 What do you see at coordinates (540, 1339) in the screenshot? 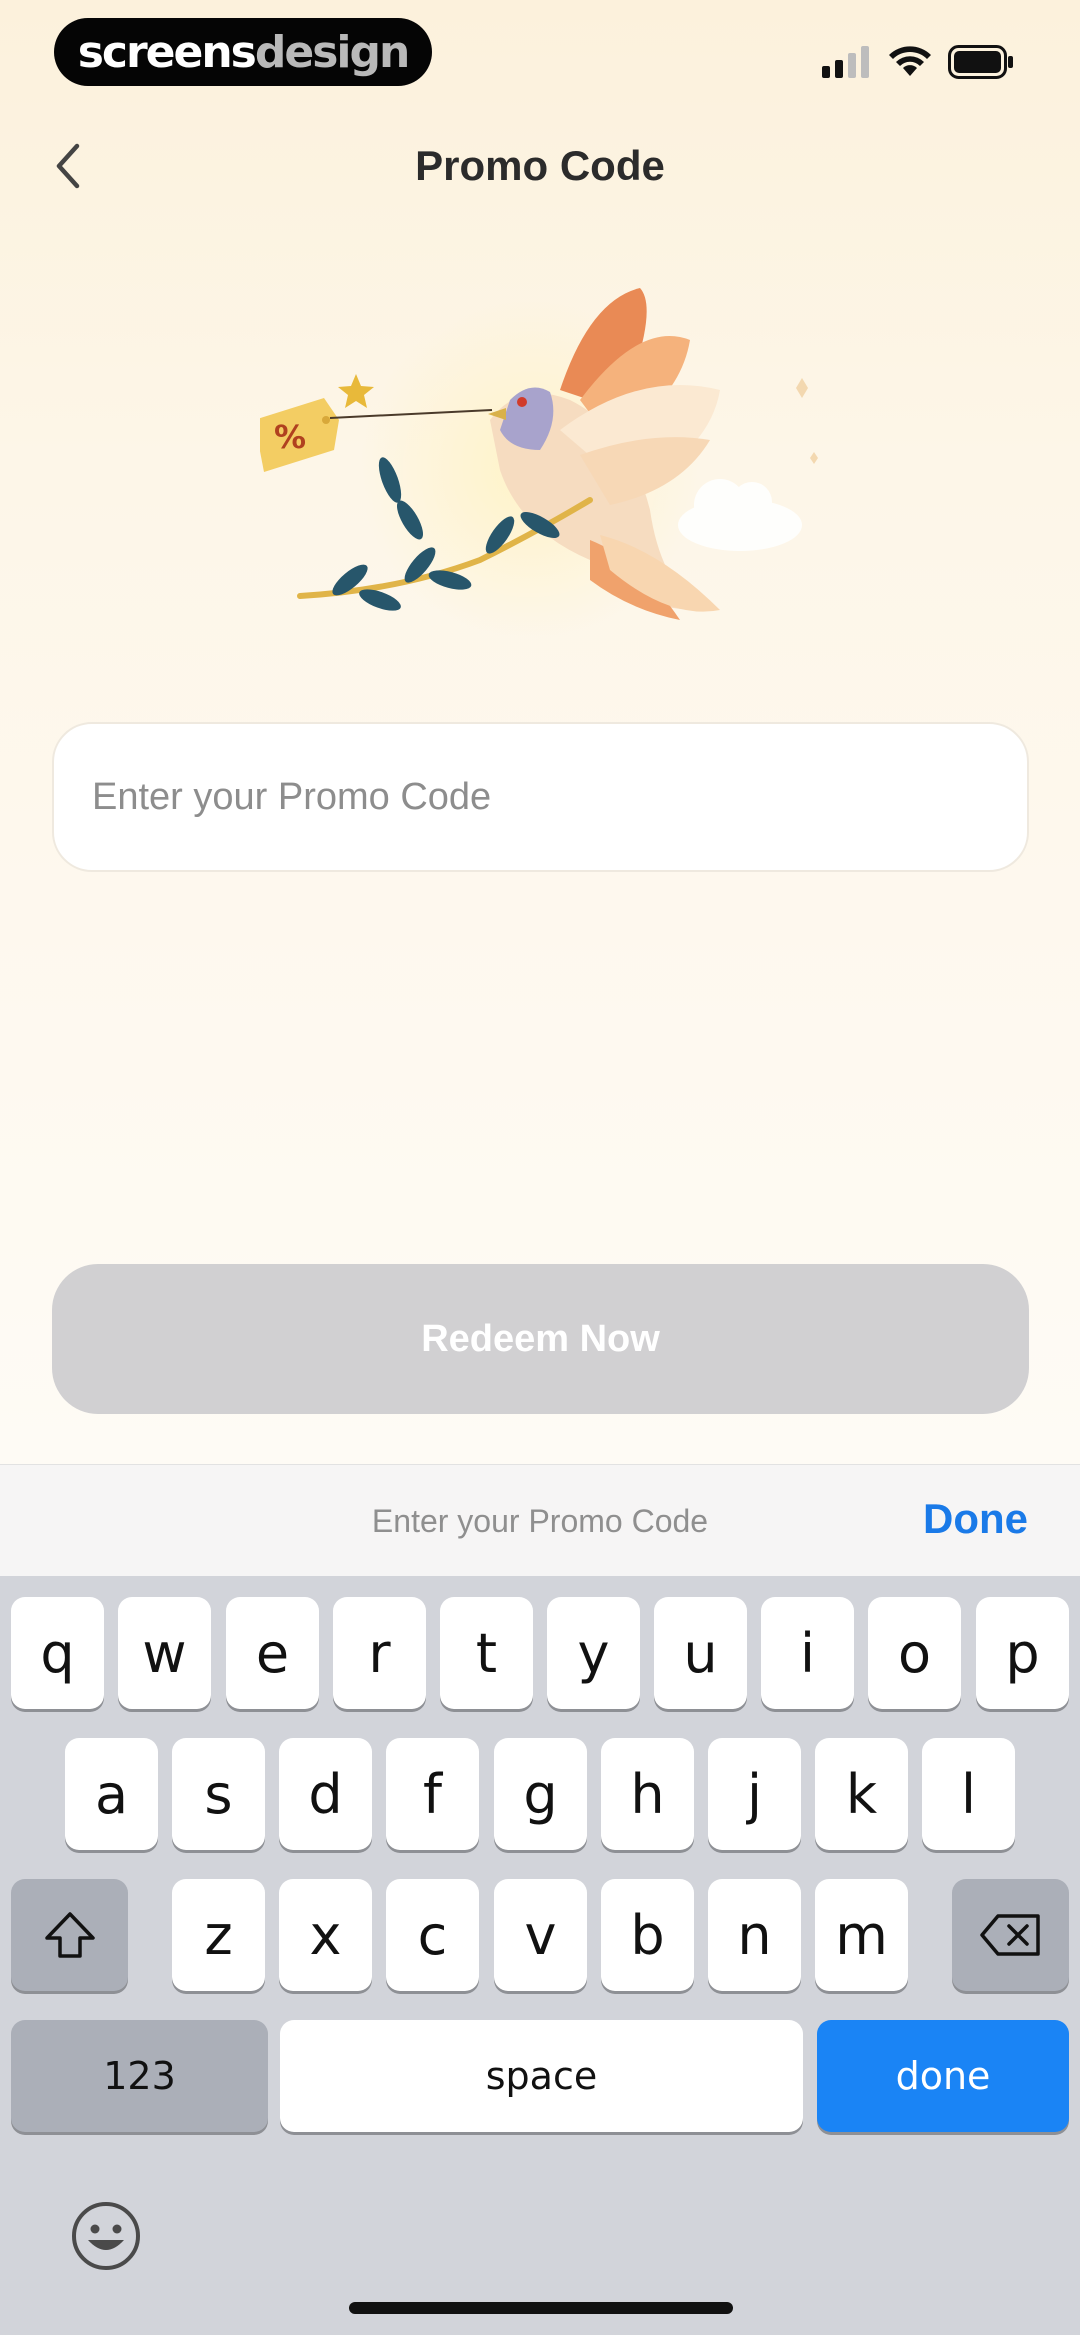
I see `redeem-now-button: Redeem Now` at bounding box center [540, 1339].